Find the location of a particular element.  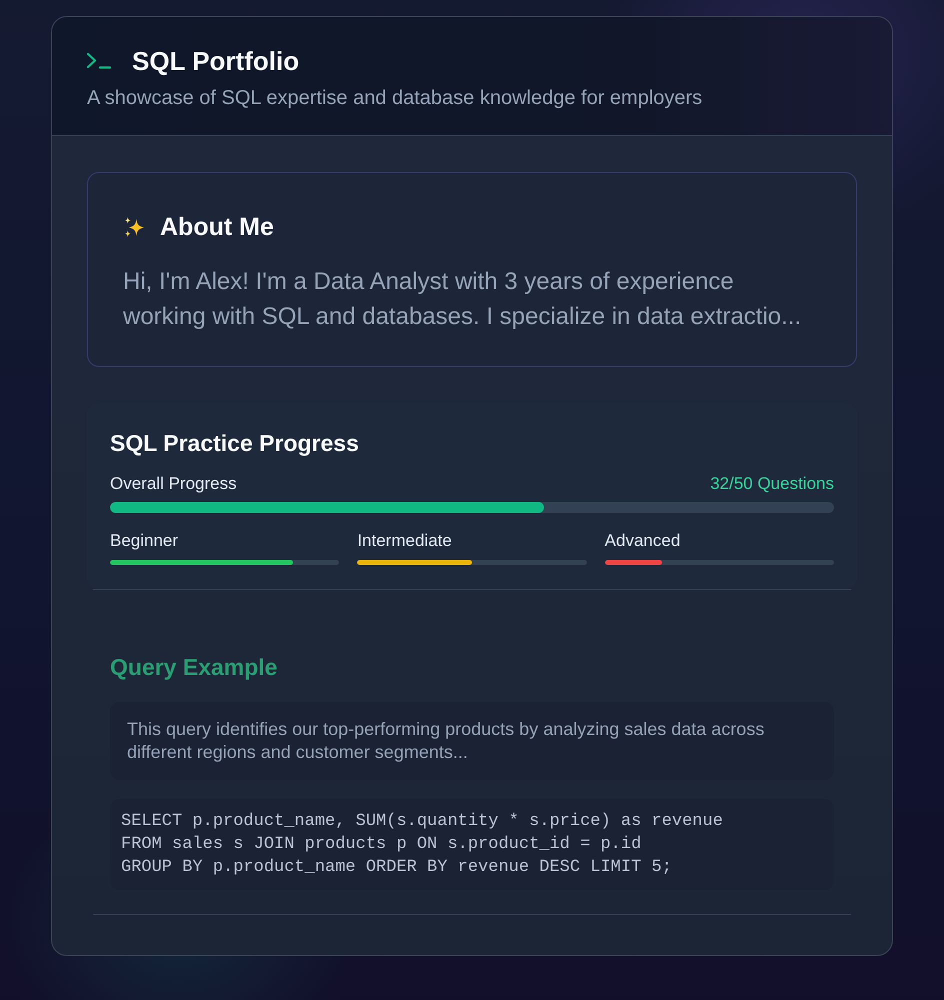

terminal-prompt-icon is located at coordinates (99, 61).